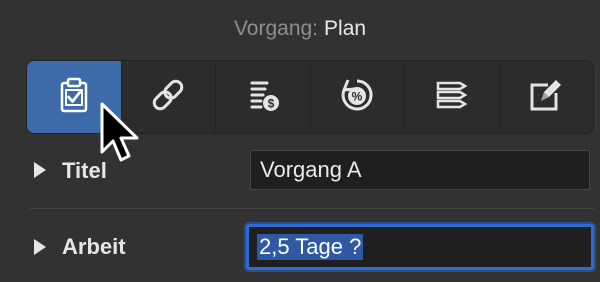  I want to click on work-input: 2,5 Tage ?, so click(420, 247).